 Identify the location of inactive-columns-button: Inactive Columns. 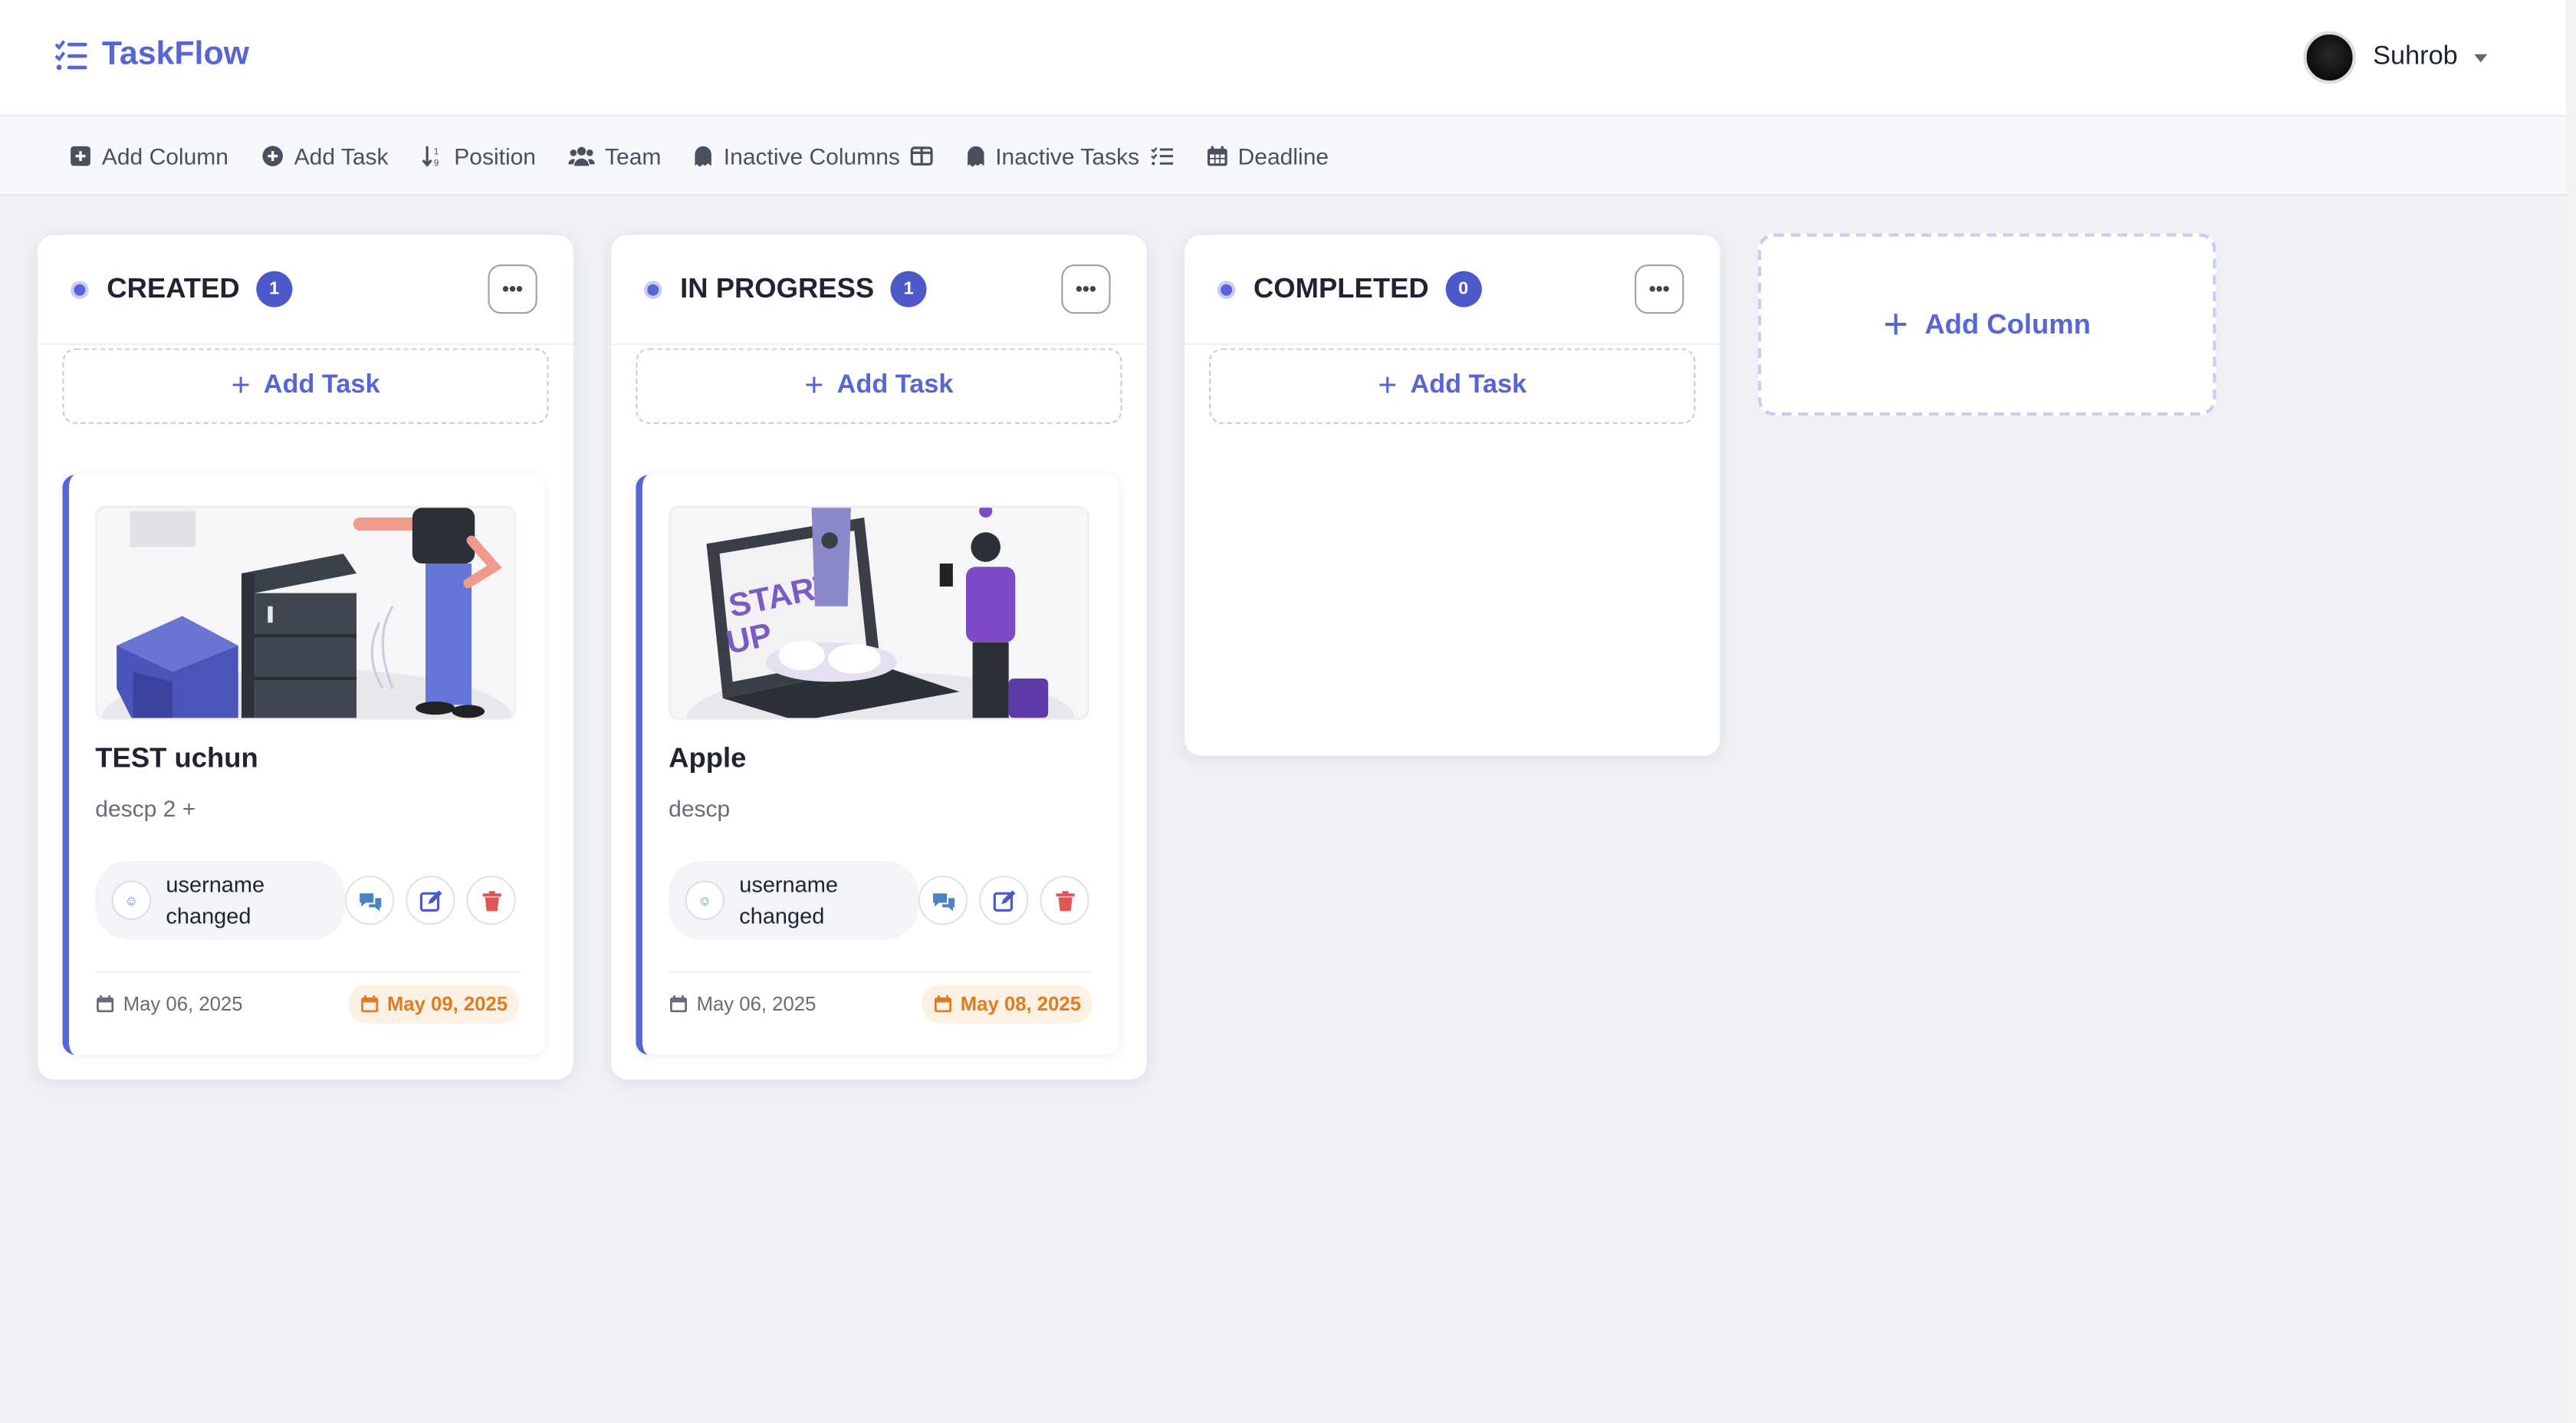
(814, 155).